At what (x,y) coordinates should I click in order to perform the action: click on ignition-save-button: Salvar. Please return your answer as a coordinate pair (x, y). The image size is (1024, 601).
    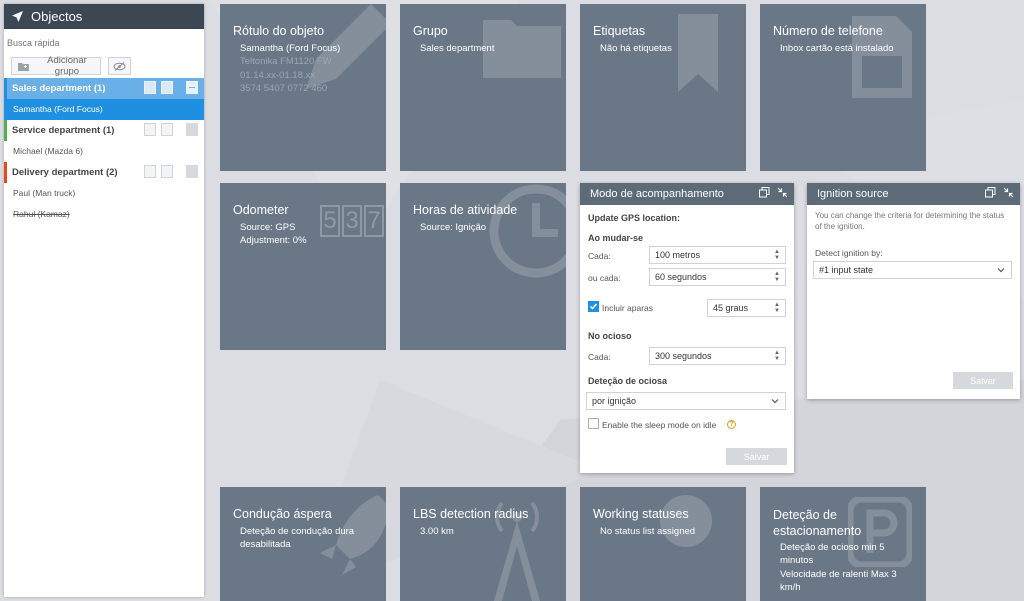
    Looking at the image, I should click on (983, 380).